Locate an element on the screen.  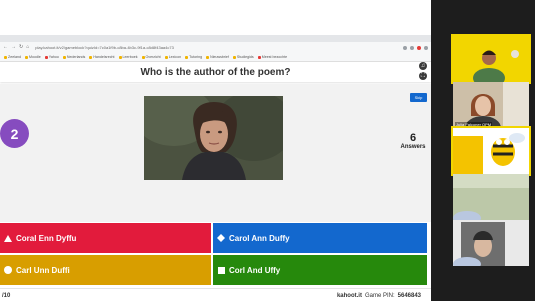
countdown-timer: 2 is located at coordinates (14, 133).